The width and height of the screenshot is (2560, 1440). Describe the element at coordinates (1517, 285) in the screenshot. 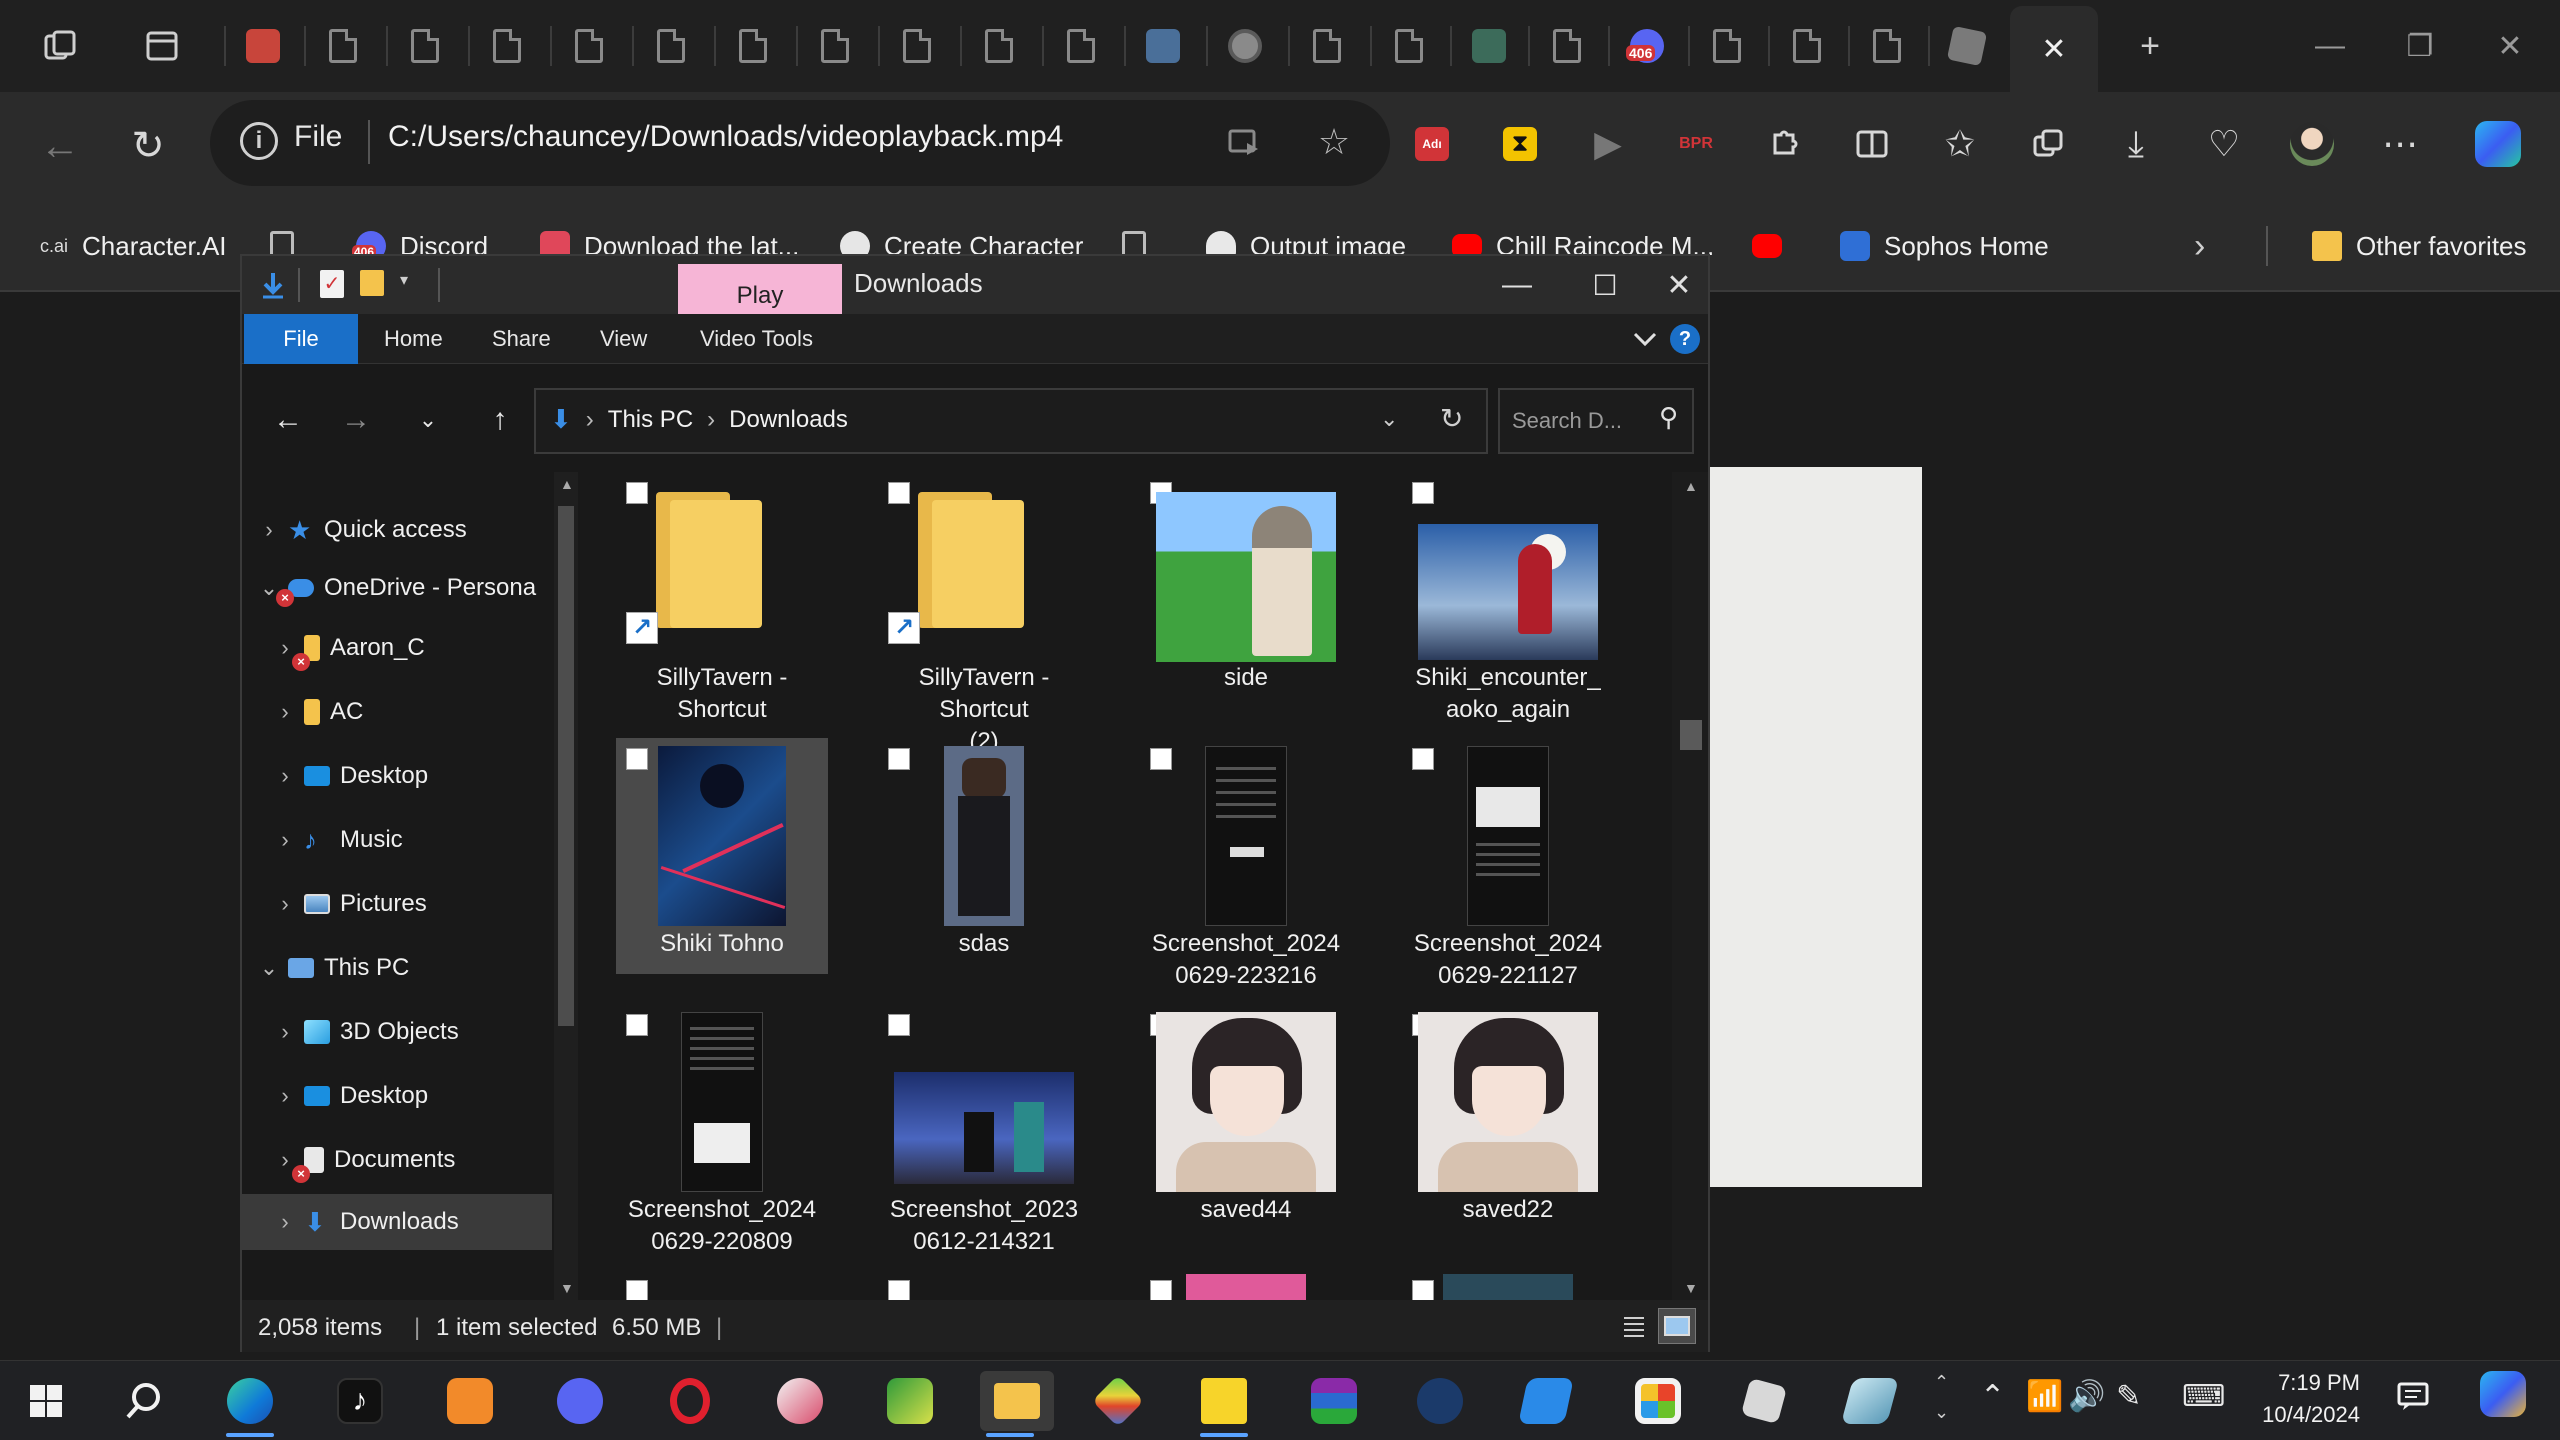

I see `explorer-minimize-button: —` at that location.